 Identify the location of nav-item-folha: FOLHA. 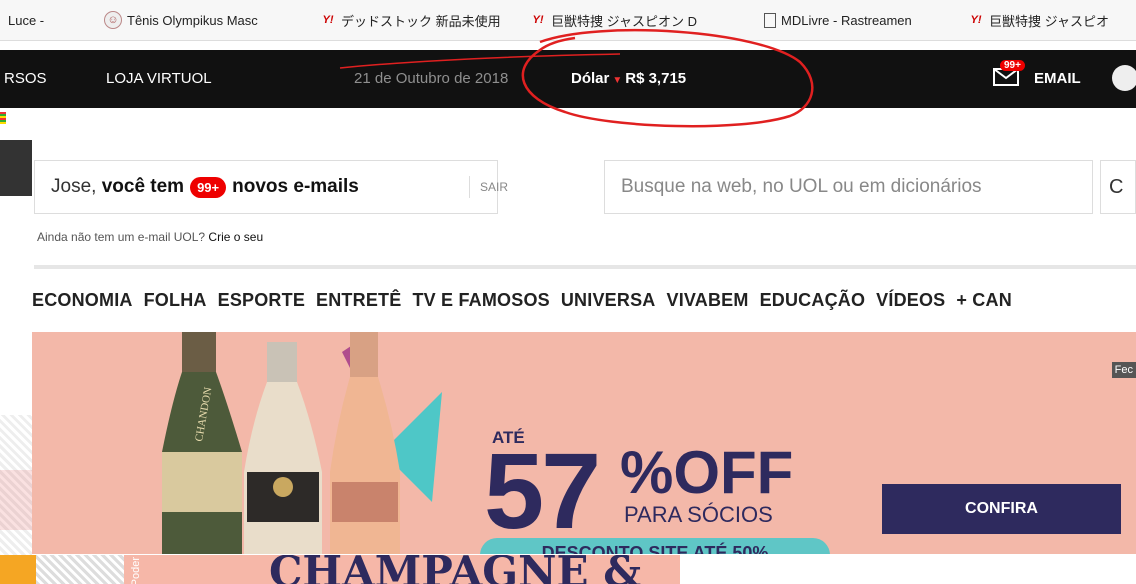
(175, 302).